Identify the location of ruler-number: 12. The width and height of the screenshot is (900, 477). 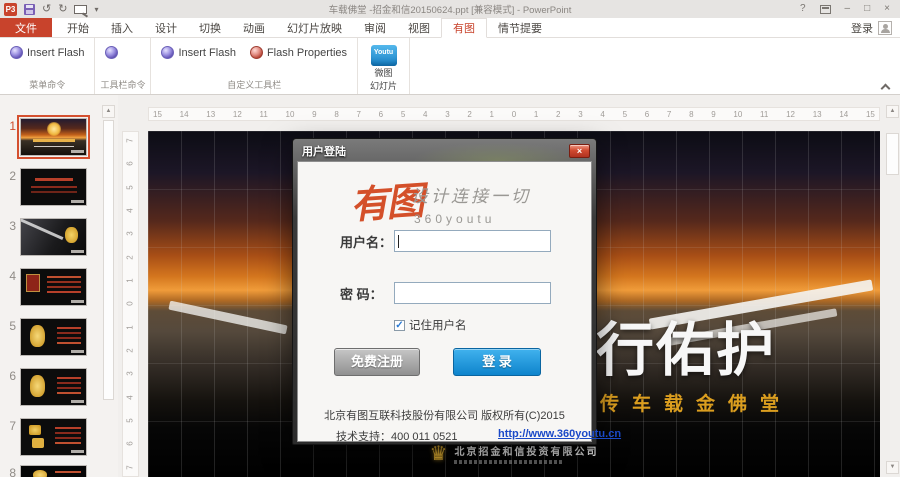
(237, 114).